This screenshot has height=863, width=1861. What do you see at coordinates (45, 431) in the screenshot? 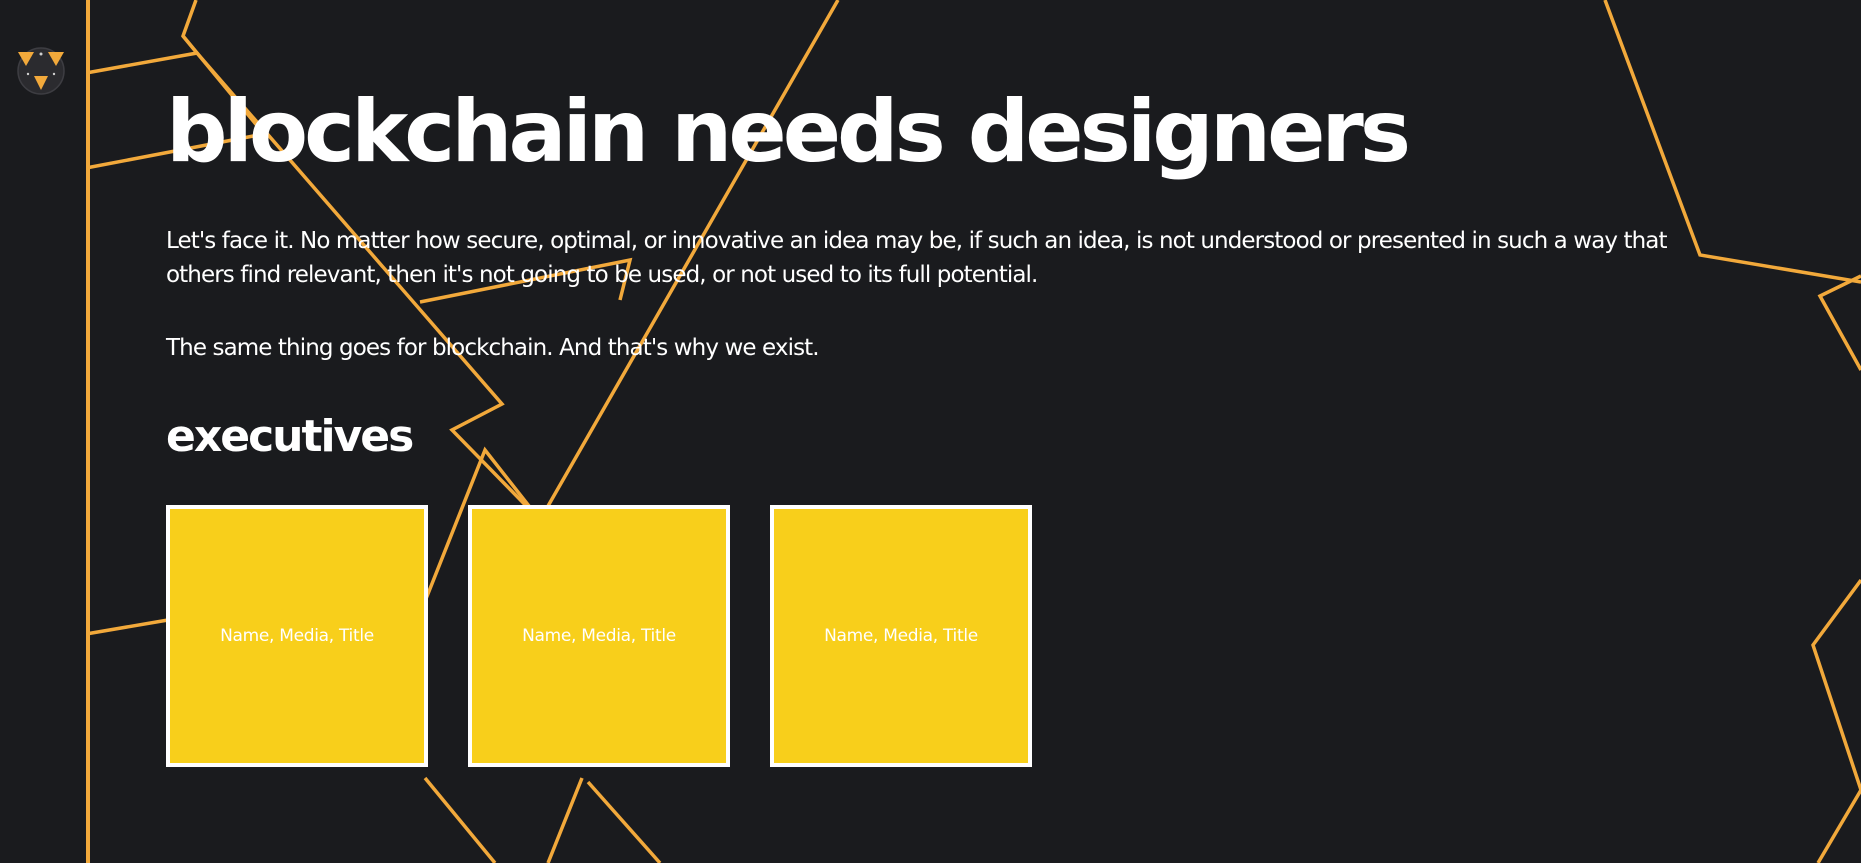
I see `sidebar` at bounding box center [45, 431].